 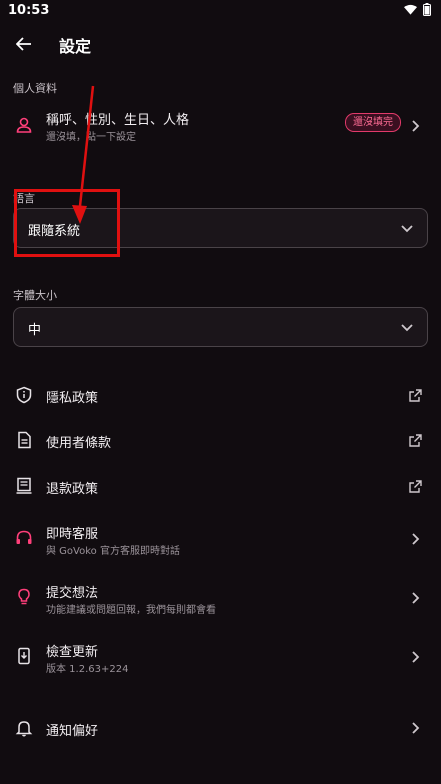 I want to click on lightbulb-icon, so click(x=24, y=597).